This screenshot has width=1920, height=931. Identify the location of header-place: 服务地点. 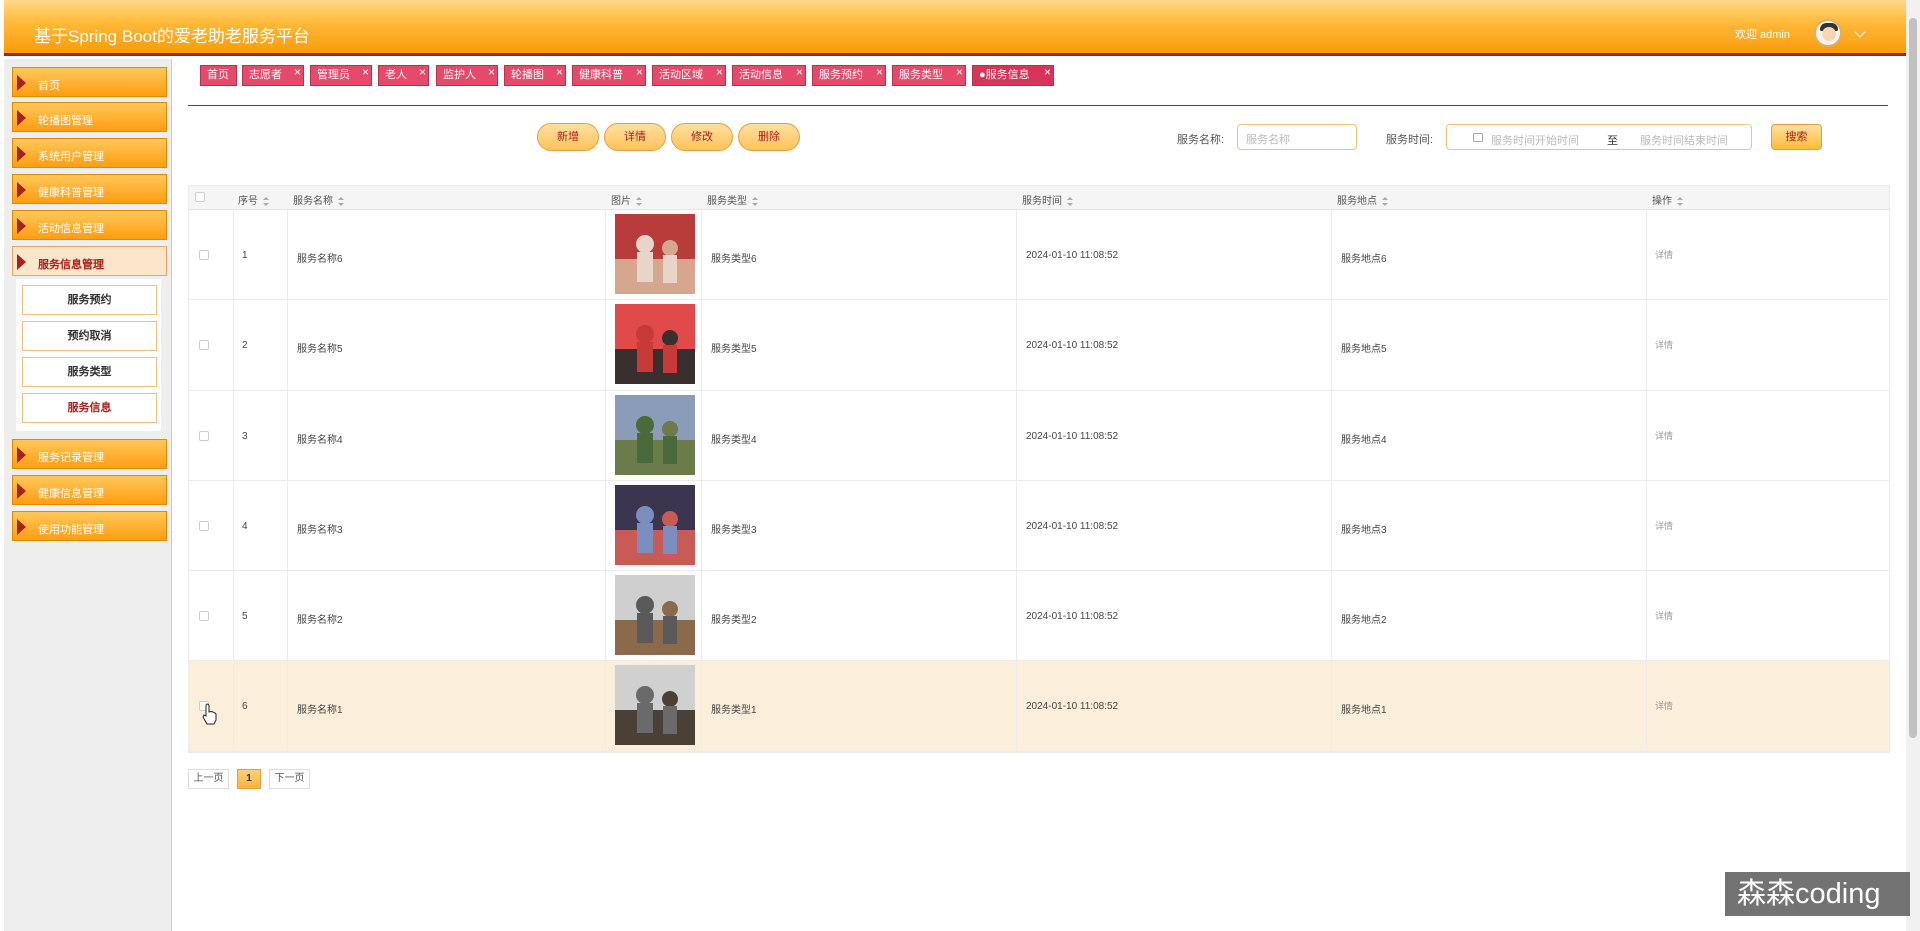
(1362, 199).